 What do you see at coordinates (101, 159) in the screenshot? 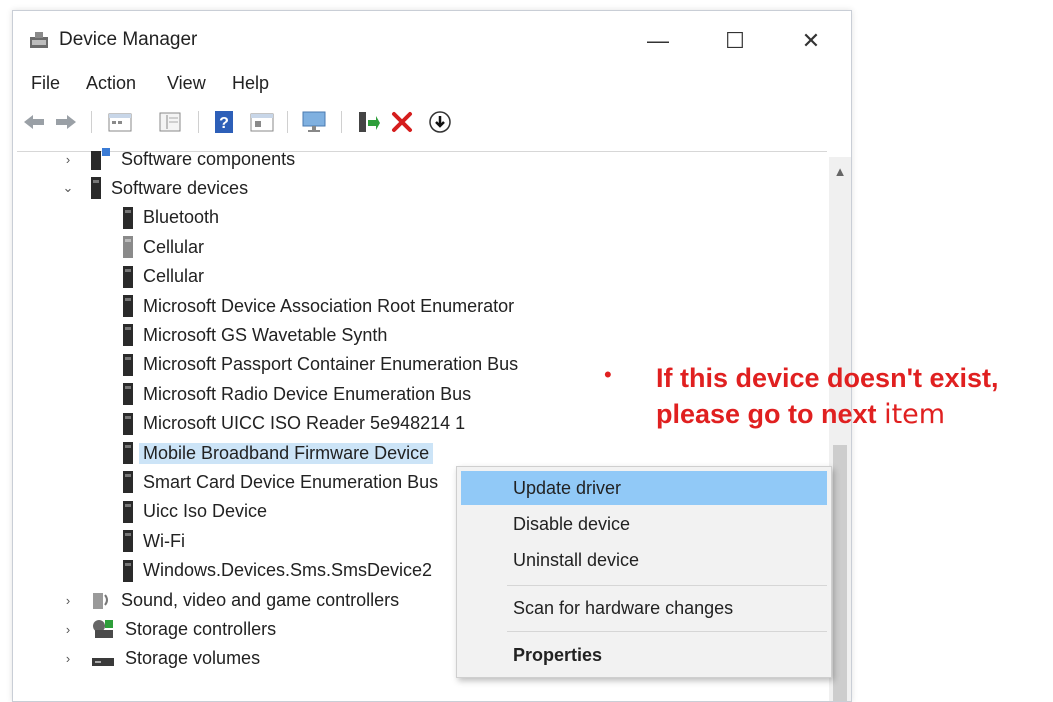
I see `comp-icon` at bounding box center [101, 159].